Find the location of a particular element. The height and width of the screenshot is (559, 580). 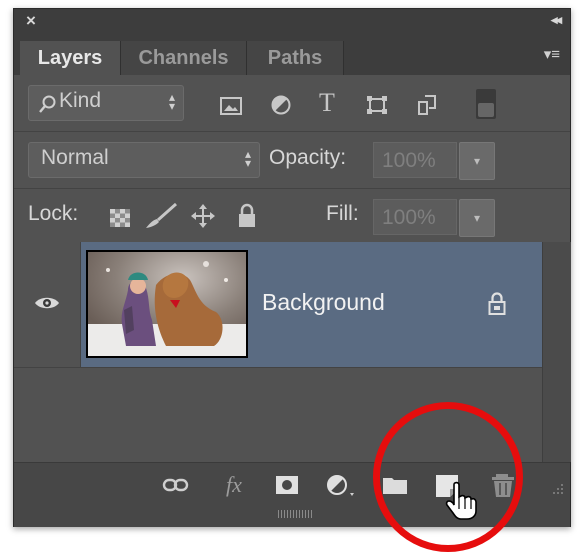

adjustment-layer-filter-icon is located at coordinates (281, 105).